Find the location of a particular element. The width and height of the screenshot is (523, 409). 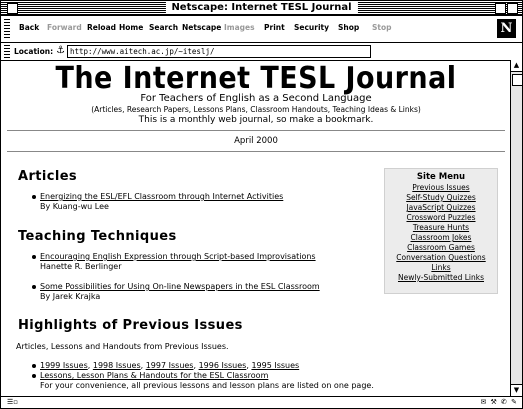

scroll-thumb is located at coordinates (517, 80).